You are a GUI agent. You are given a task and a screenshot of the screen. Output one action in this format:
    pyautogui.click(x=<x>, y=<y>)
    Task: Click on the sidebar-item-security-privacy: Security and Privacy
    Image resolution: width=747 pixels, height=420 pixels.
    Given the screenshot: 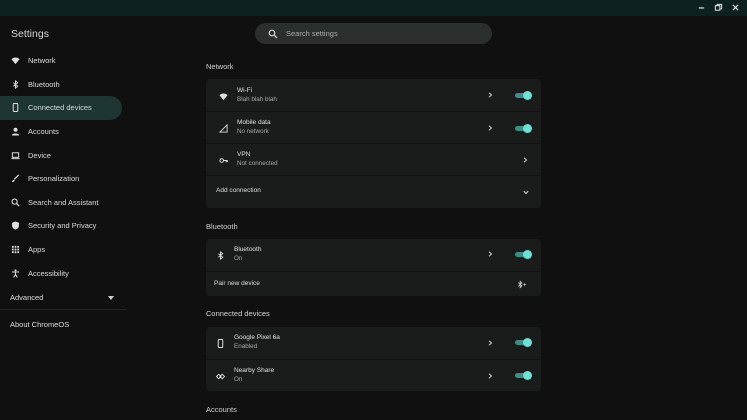 What is the action you would take?
    pyautogui.click(x=63, y=226)
    